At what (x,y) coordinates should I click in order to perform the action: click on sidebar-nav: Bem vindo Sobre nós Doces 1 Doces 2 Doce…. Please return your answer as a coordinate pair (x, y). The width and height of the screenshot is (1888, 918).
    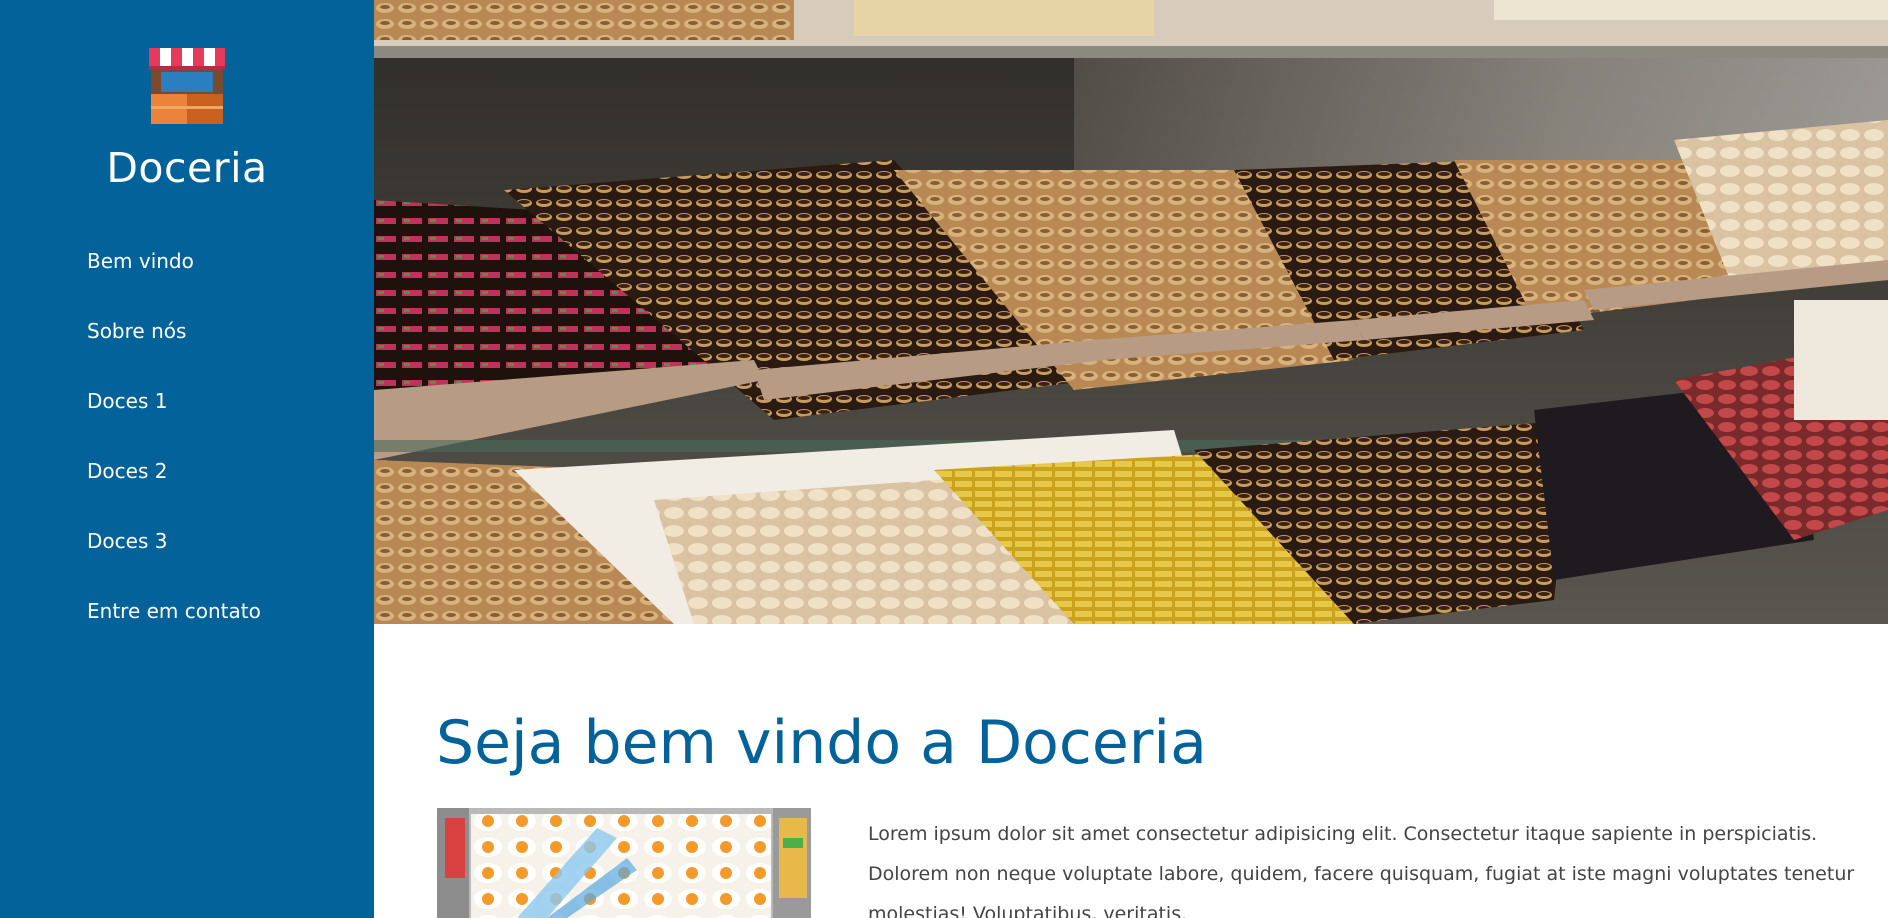
    Looking at the image, I should click on (174, 456).